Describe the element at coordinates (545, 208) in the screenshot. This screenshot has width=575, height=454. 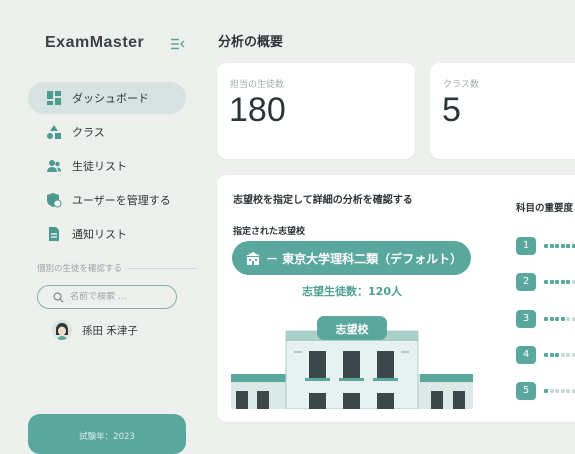
I see `subject-importance-title: 科目の重要度` at that location.